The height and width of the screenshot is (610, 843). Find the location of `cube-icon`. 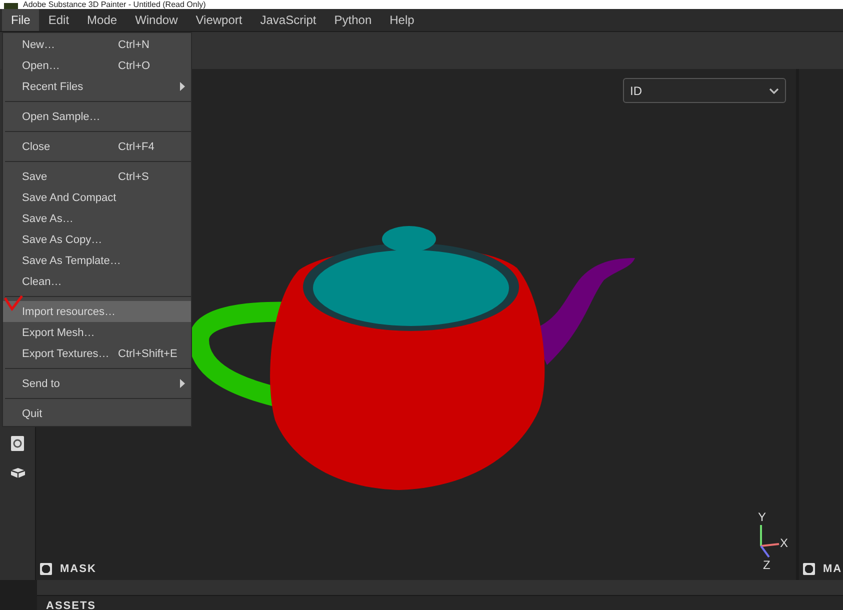

cube-icon is located at coordinates (18, 473).